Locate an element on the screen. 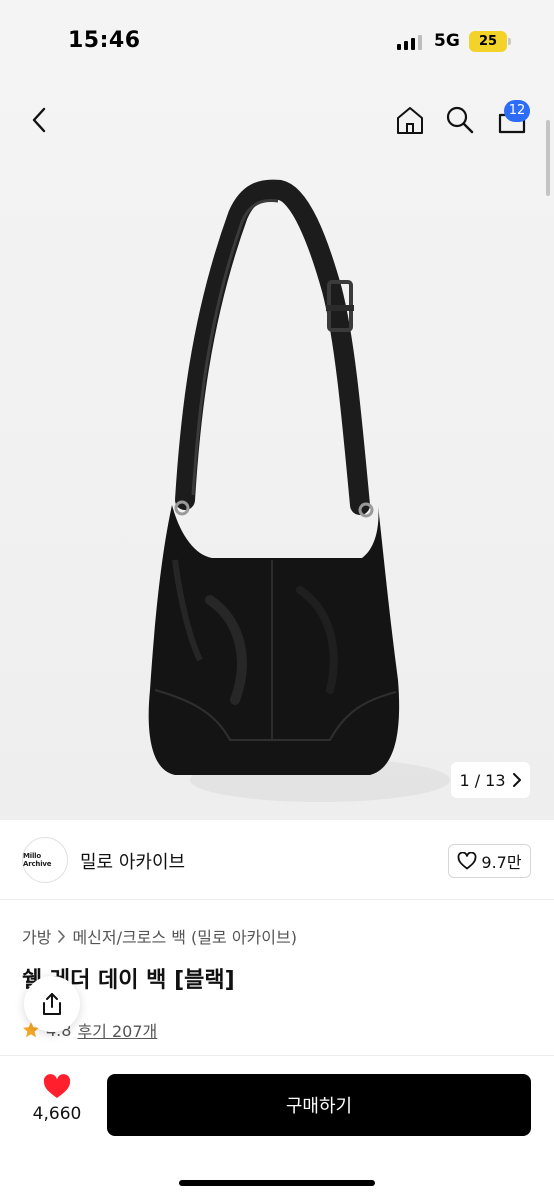 Image resolution: width=554 pixels, height=1200 pixels. home-icon is located at coordinates (410, 120).